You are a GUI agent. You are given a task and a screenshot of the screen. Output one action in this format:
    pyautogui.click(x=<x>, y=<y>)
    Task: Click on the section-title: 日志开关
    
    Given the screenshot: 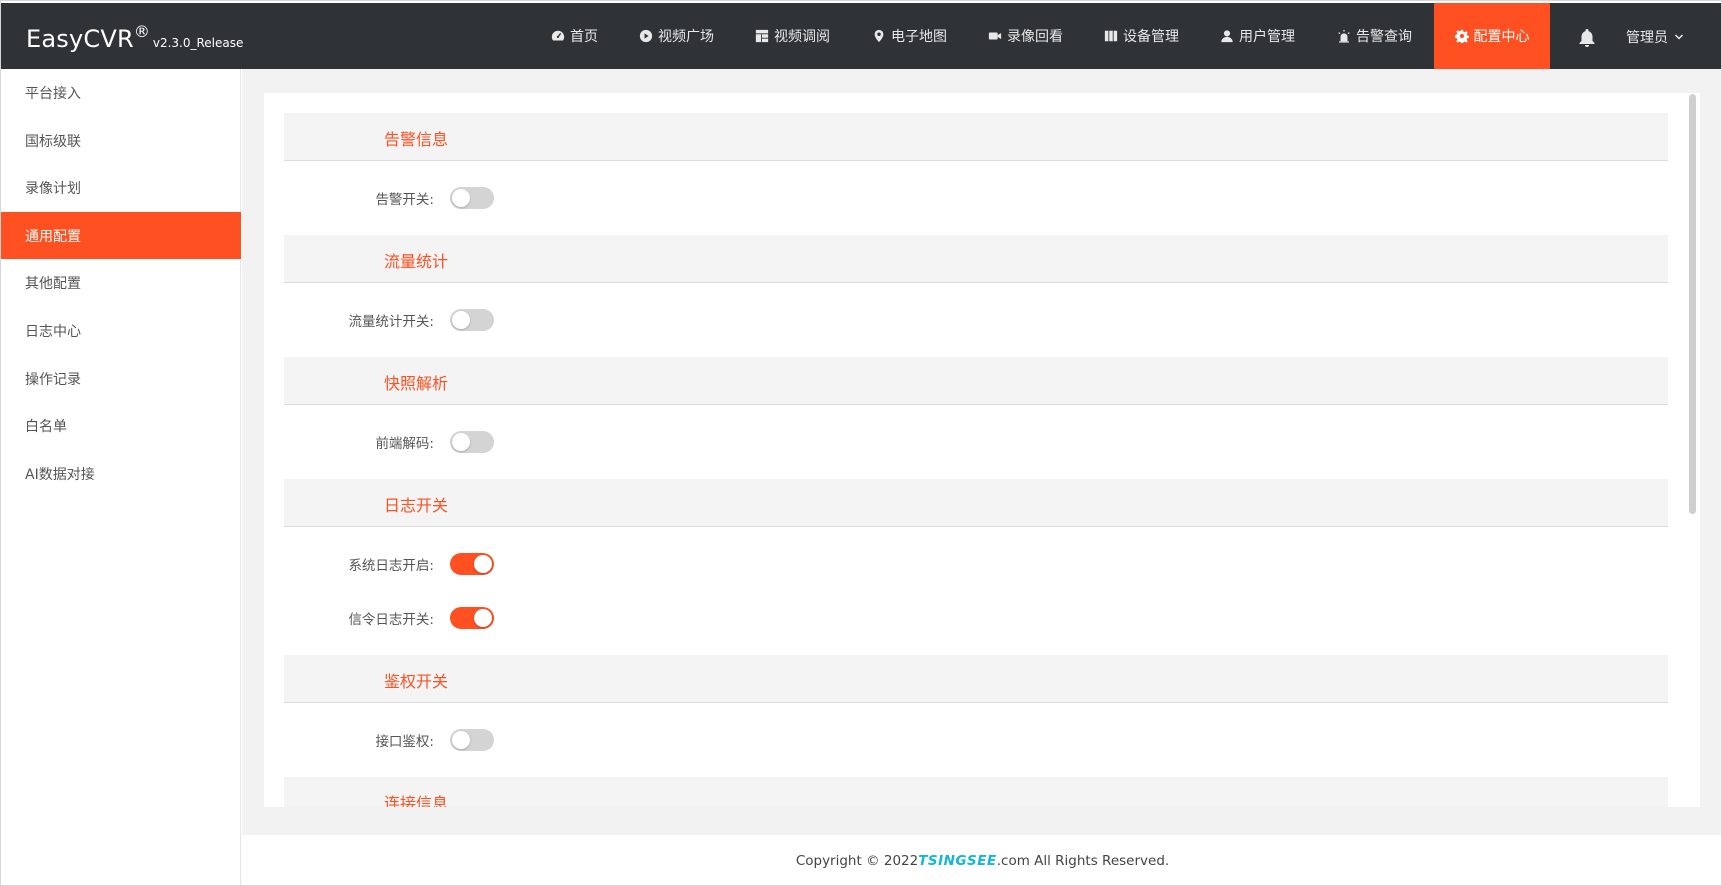 What is the action you would take?
    pyautogui.click(x=416, y=505)
    